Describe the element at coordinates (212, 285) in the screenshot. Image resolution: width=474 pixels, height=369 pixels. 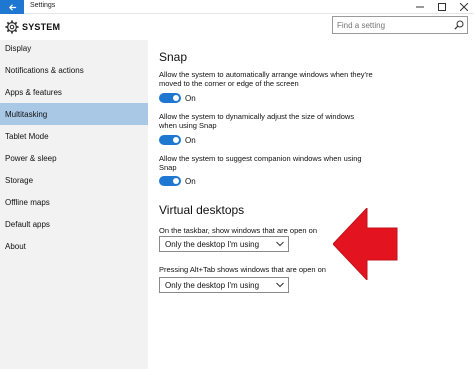
I see `alttab-dropdown-value: Only the desktop I'm using` at that location.